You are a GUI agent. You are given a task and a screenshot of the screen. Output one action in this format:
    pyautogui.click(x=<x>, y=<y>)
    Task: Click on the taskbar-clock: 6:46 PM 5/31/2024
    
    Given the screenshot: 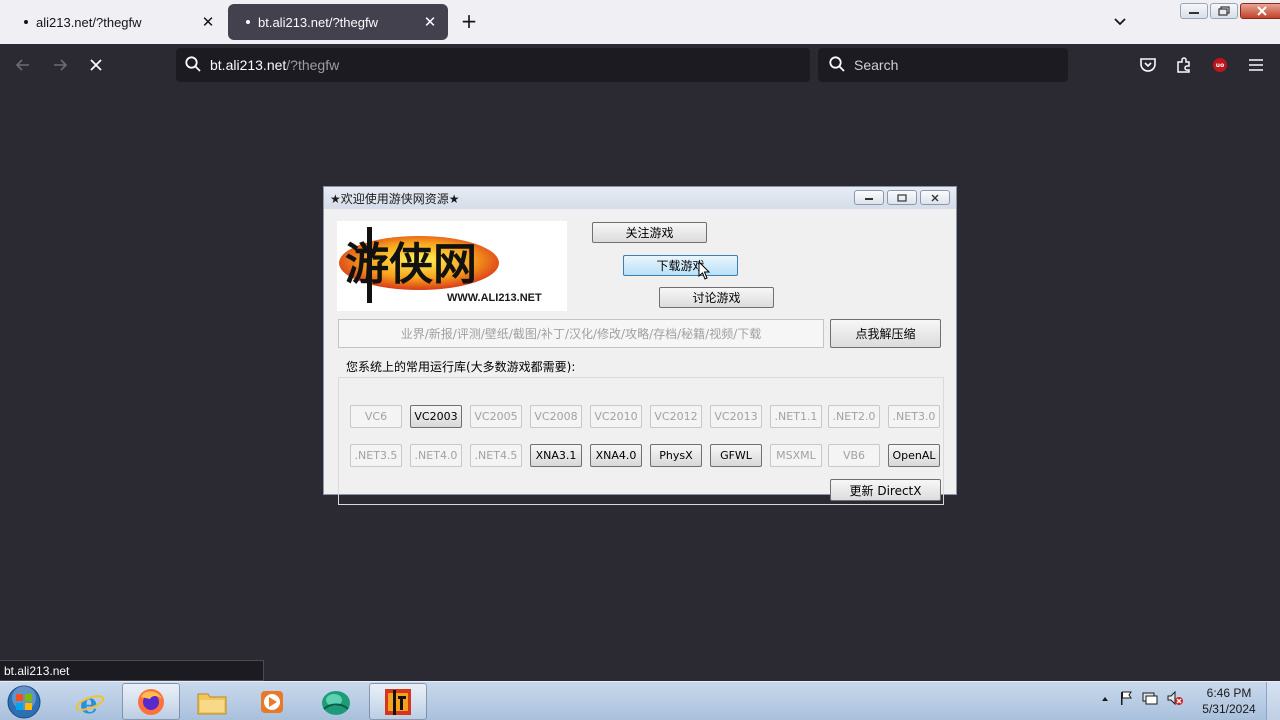 What is the action you would take?
    pyautogui.click(x=1229, y=701)
    